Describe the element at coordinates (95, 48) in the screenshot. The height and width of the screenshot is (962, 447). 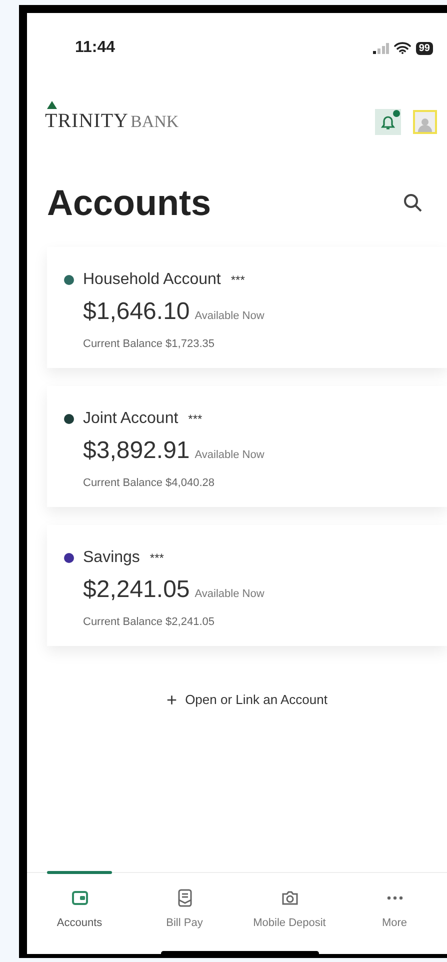
I see `status-time: 11:44` at that location.